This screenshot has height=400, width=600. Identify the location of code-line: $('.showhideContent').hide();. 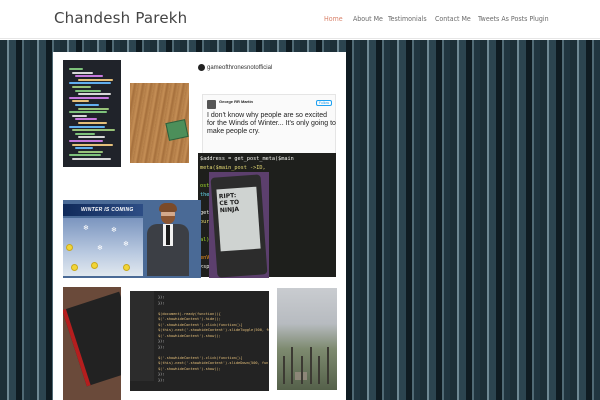
(189, 319).